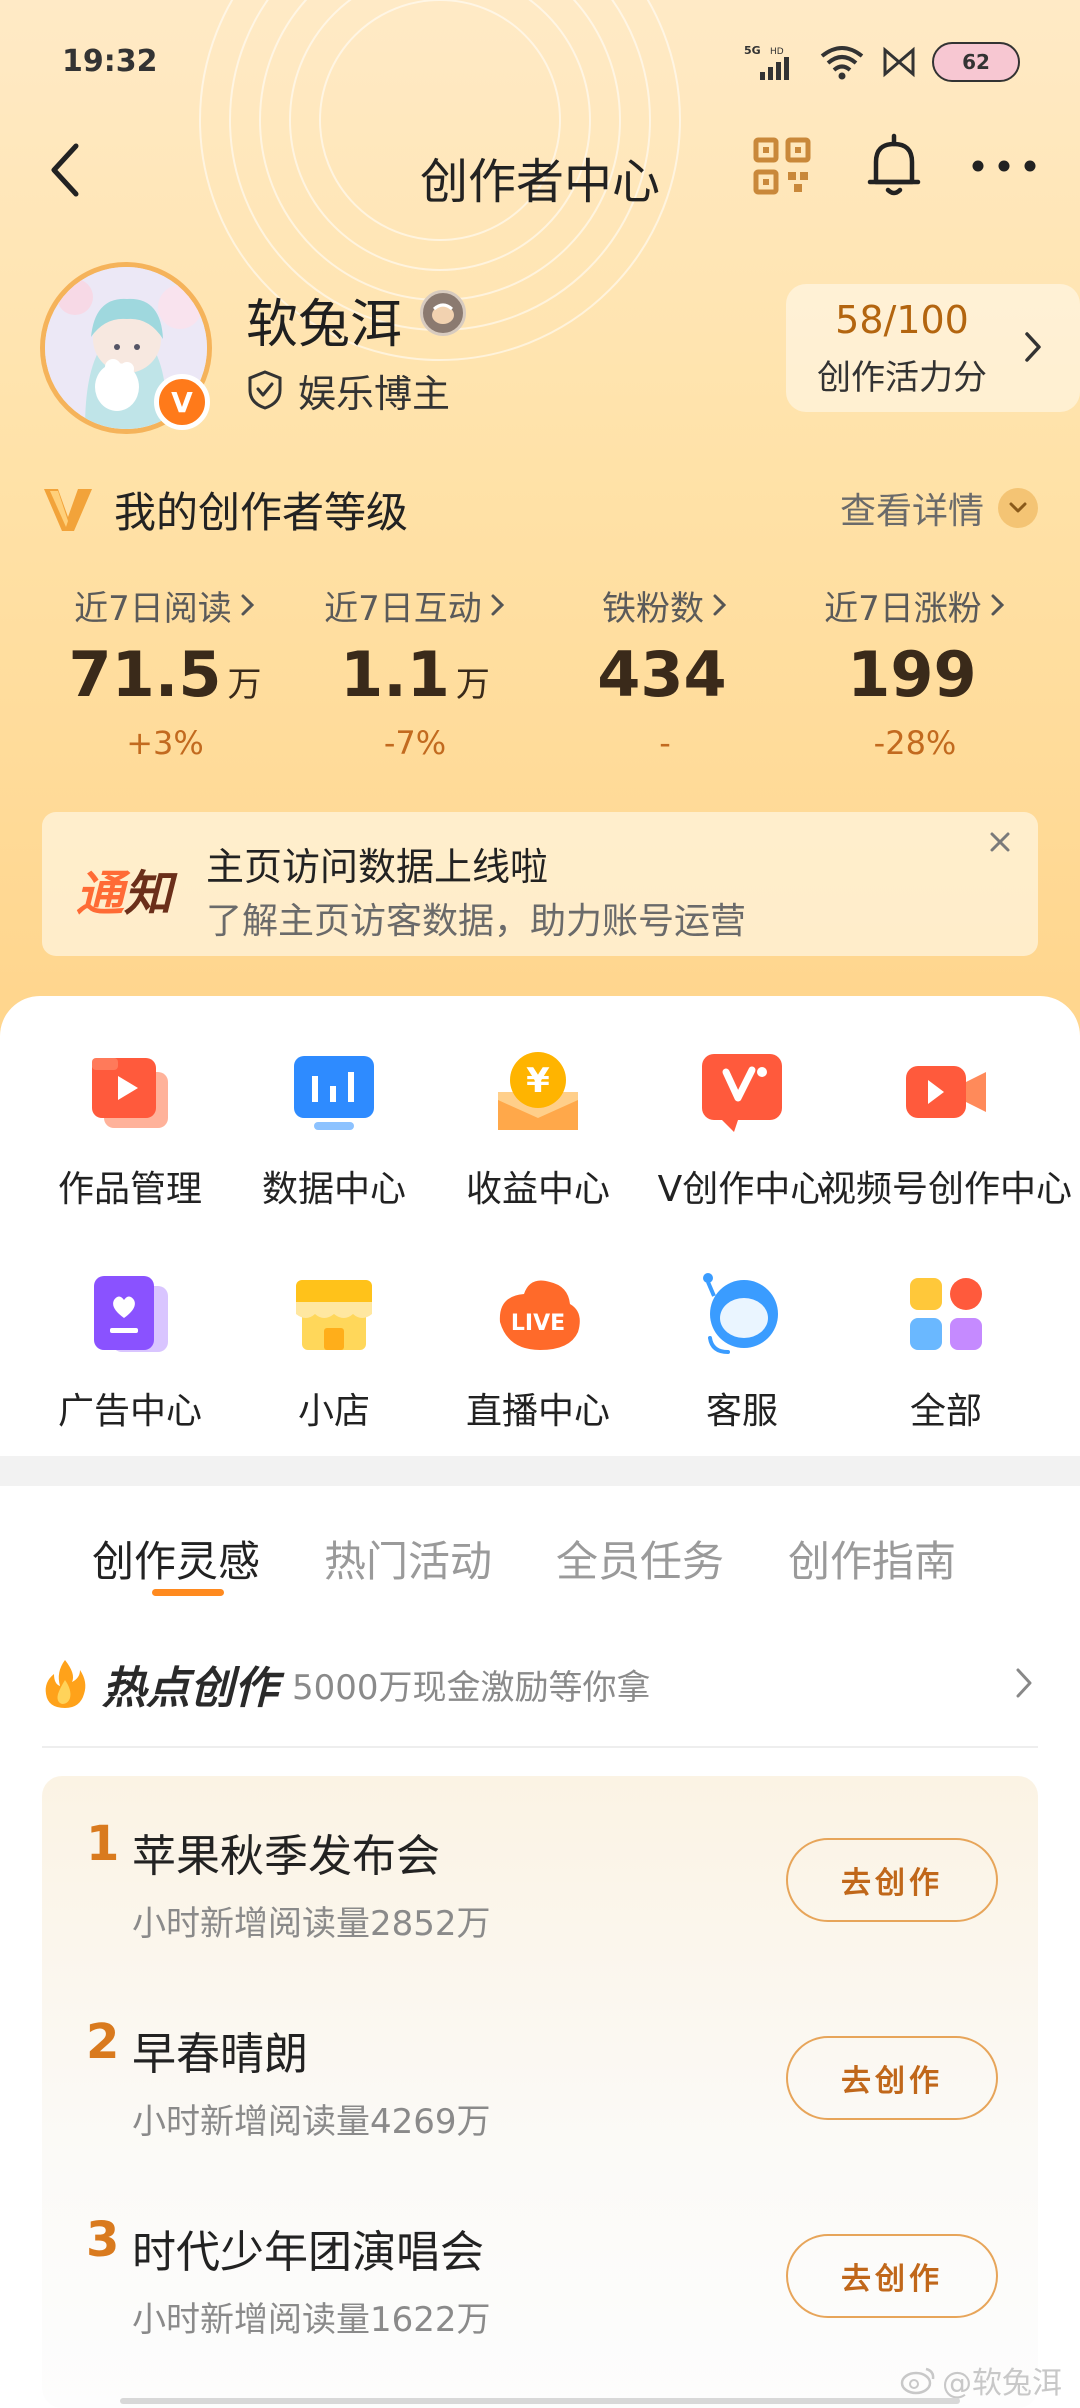  What do you see at coordinates (334, 1145) in the screenshot?
I see `grid-item-data: 数据中心` at bounding box center [334, 1145].